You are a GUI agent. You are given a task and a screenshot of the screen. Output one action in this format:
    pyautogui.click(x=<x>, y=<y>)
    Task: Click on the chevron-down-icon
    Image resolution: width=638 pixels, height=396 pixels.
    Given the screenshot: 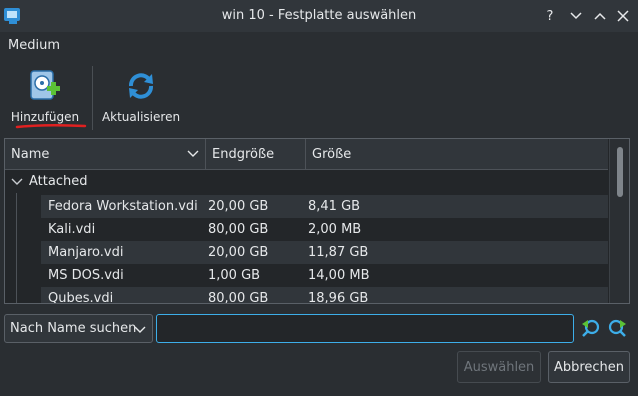 What is the action you would take?
    pyautogui.click(x=140, y=329)
    